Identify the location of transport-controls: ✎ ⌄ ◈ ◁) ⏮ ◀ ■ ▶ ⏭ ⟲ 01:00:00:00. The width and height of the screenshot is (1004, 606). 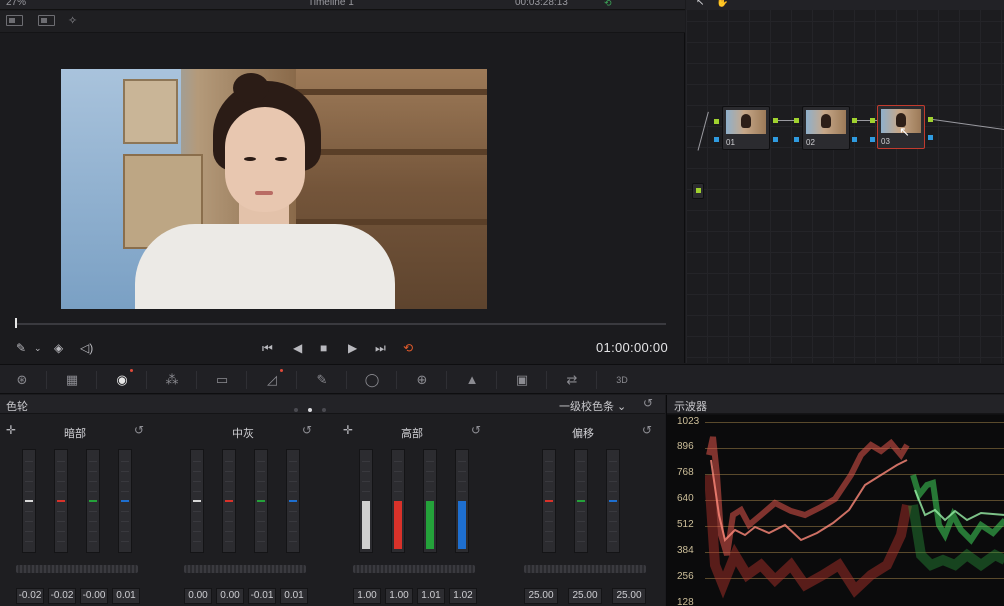
(342, 349).